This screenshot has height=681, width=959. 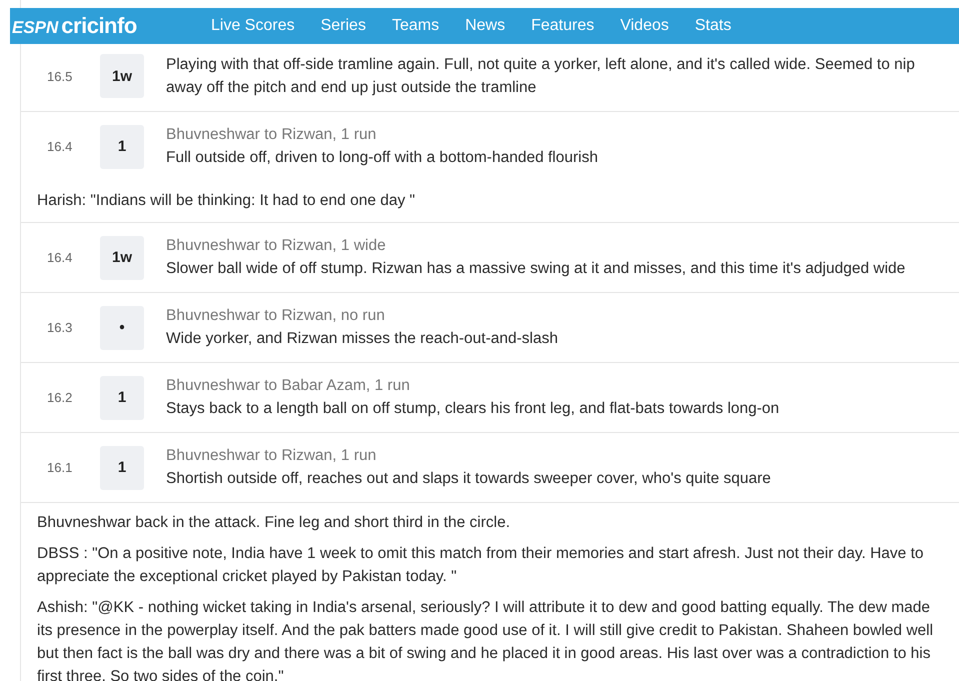 I want to click on nav-link: Videos, so click(x=644, y=26).